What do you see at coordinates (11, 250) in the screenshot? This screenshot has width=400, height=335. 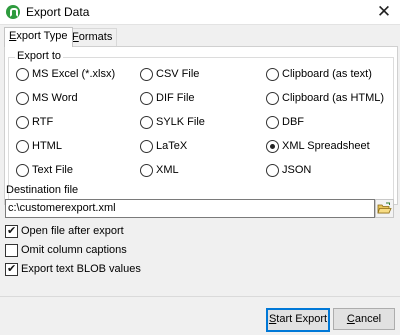 I see `checkbox-box` at bounding box center [11, 250].